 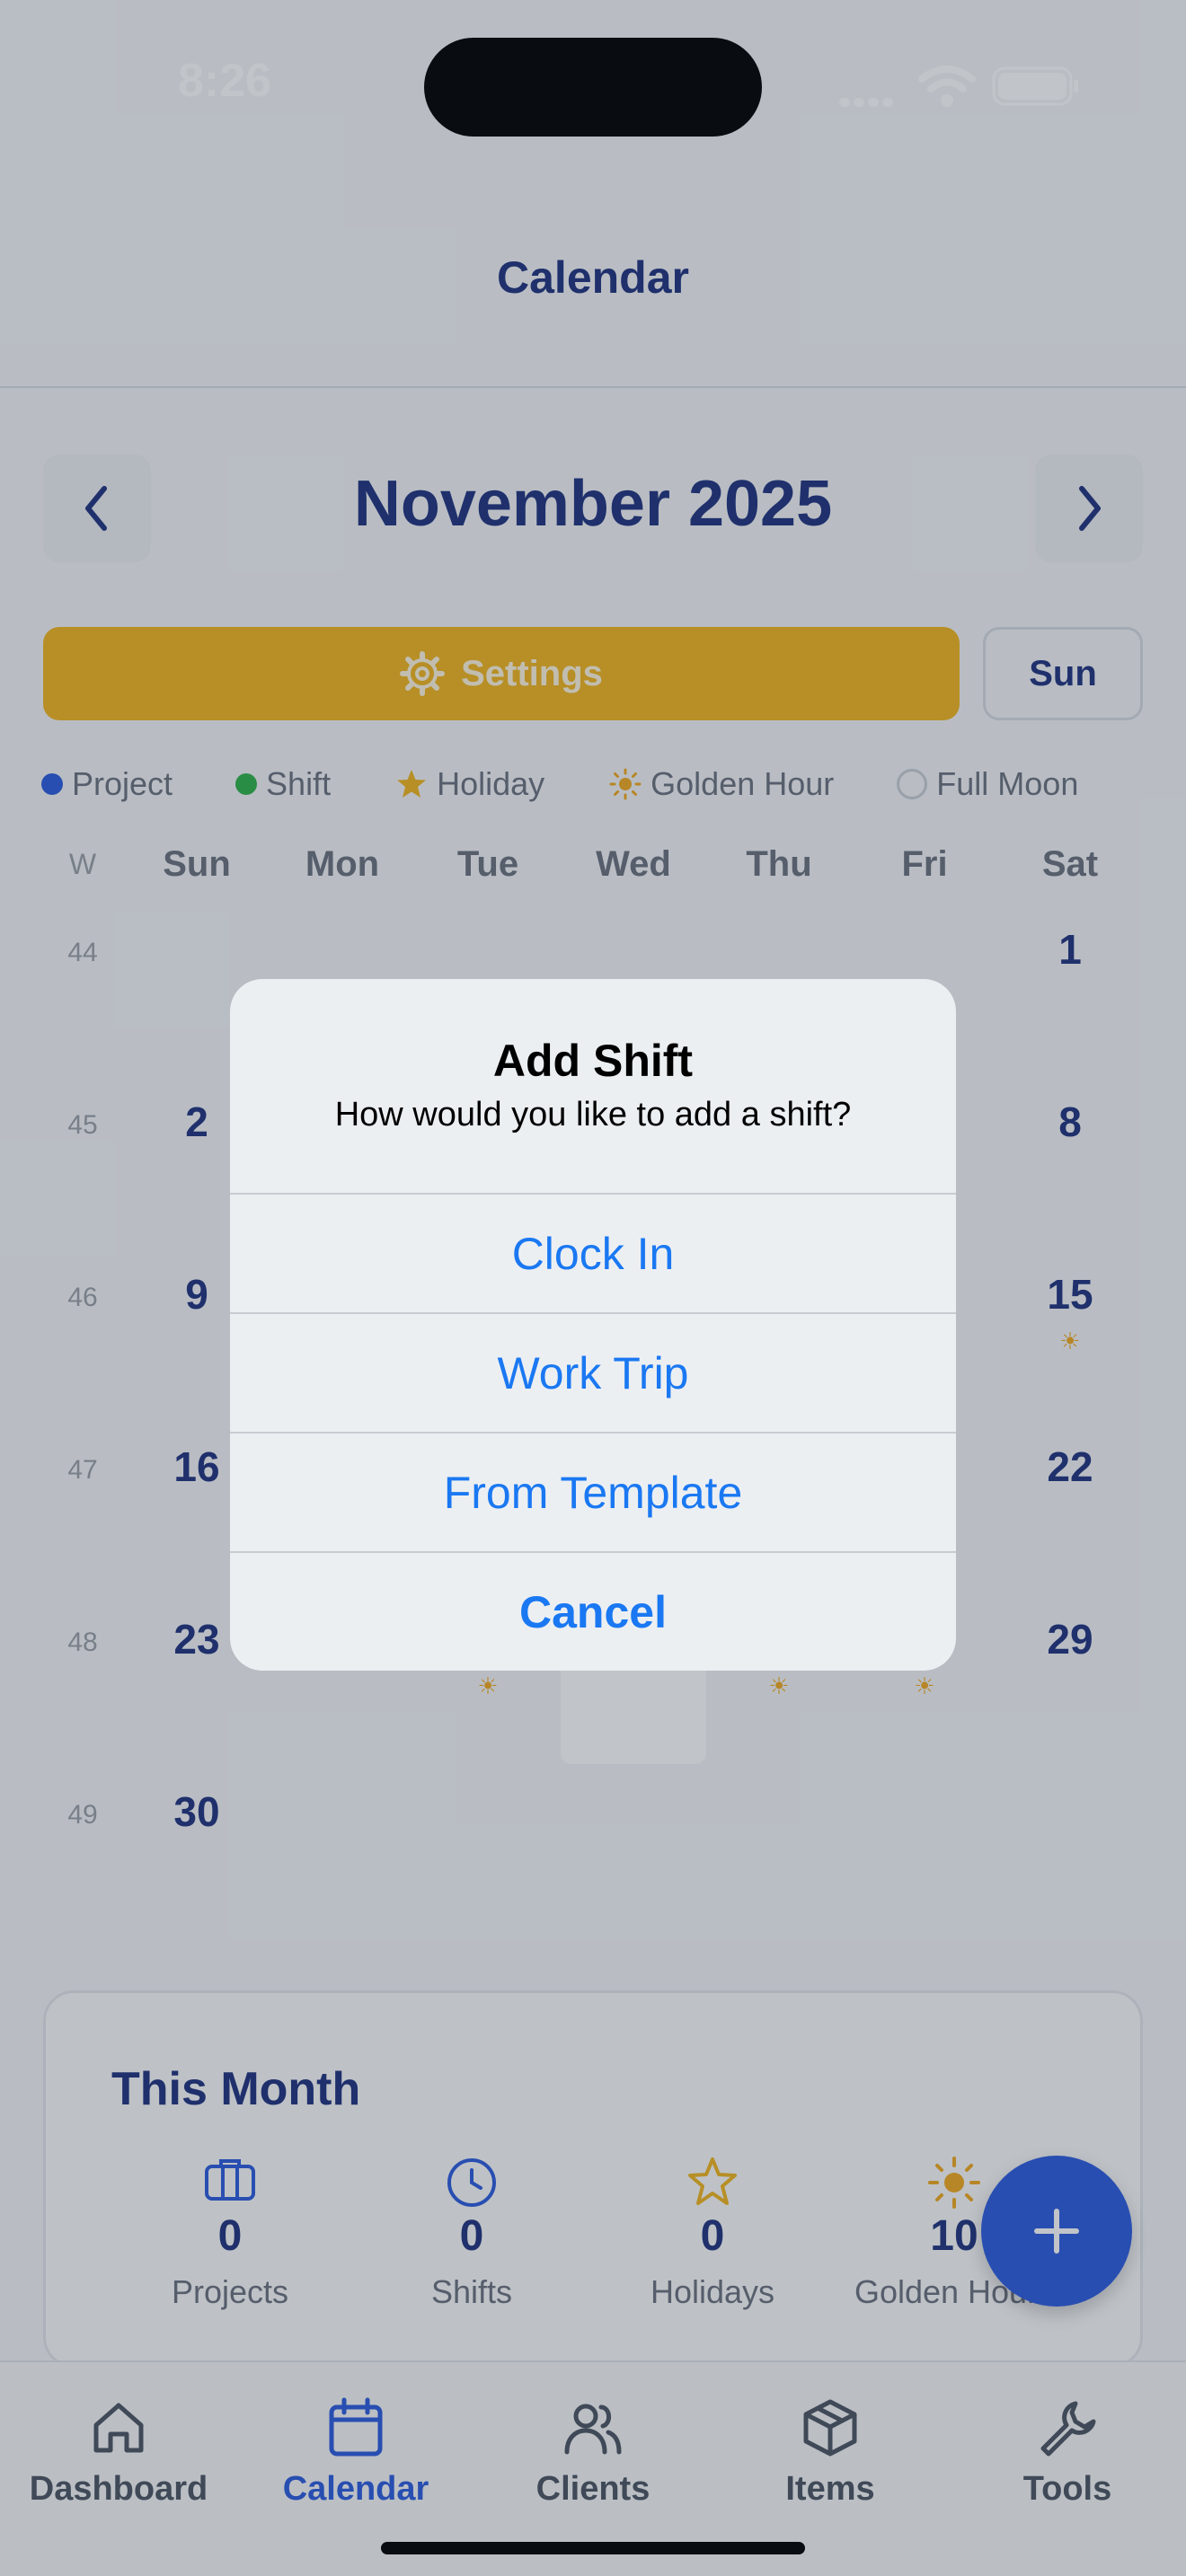 I want to click on work-trip-button: Work Trip, so click(x=593, y=1372).